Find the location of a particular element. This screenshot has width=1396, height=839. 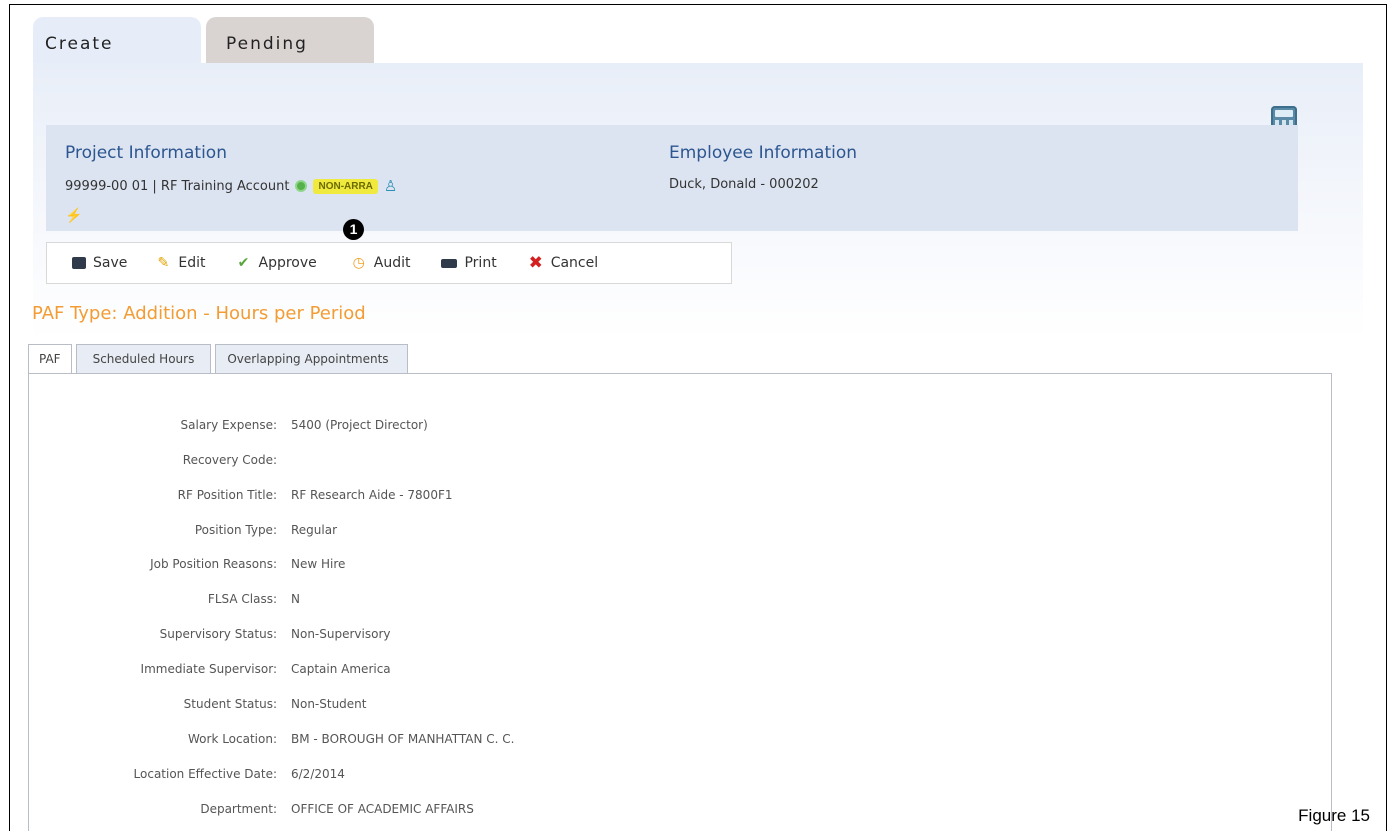

field-row-flsa-class: FLSA Class: N is located at coordinates (379, 602).